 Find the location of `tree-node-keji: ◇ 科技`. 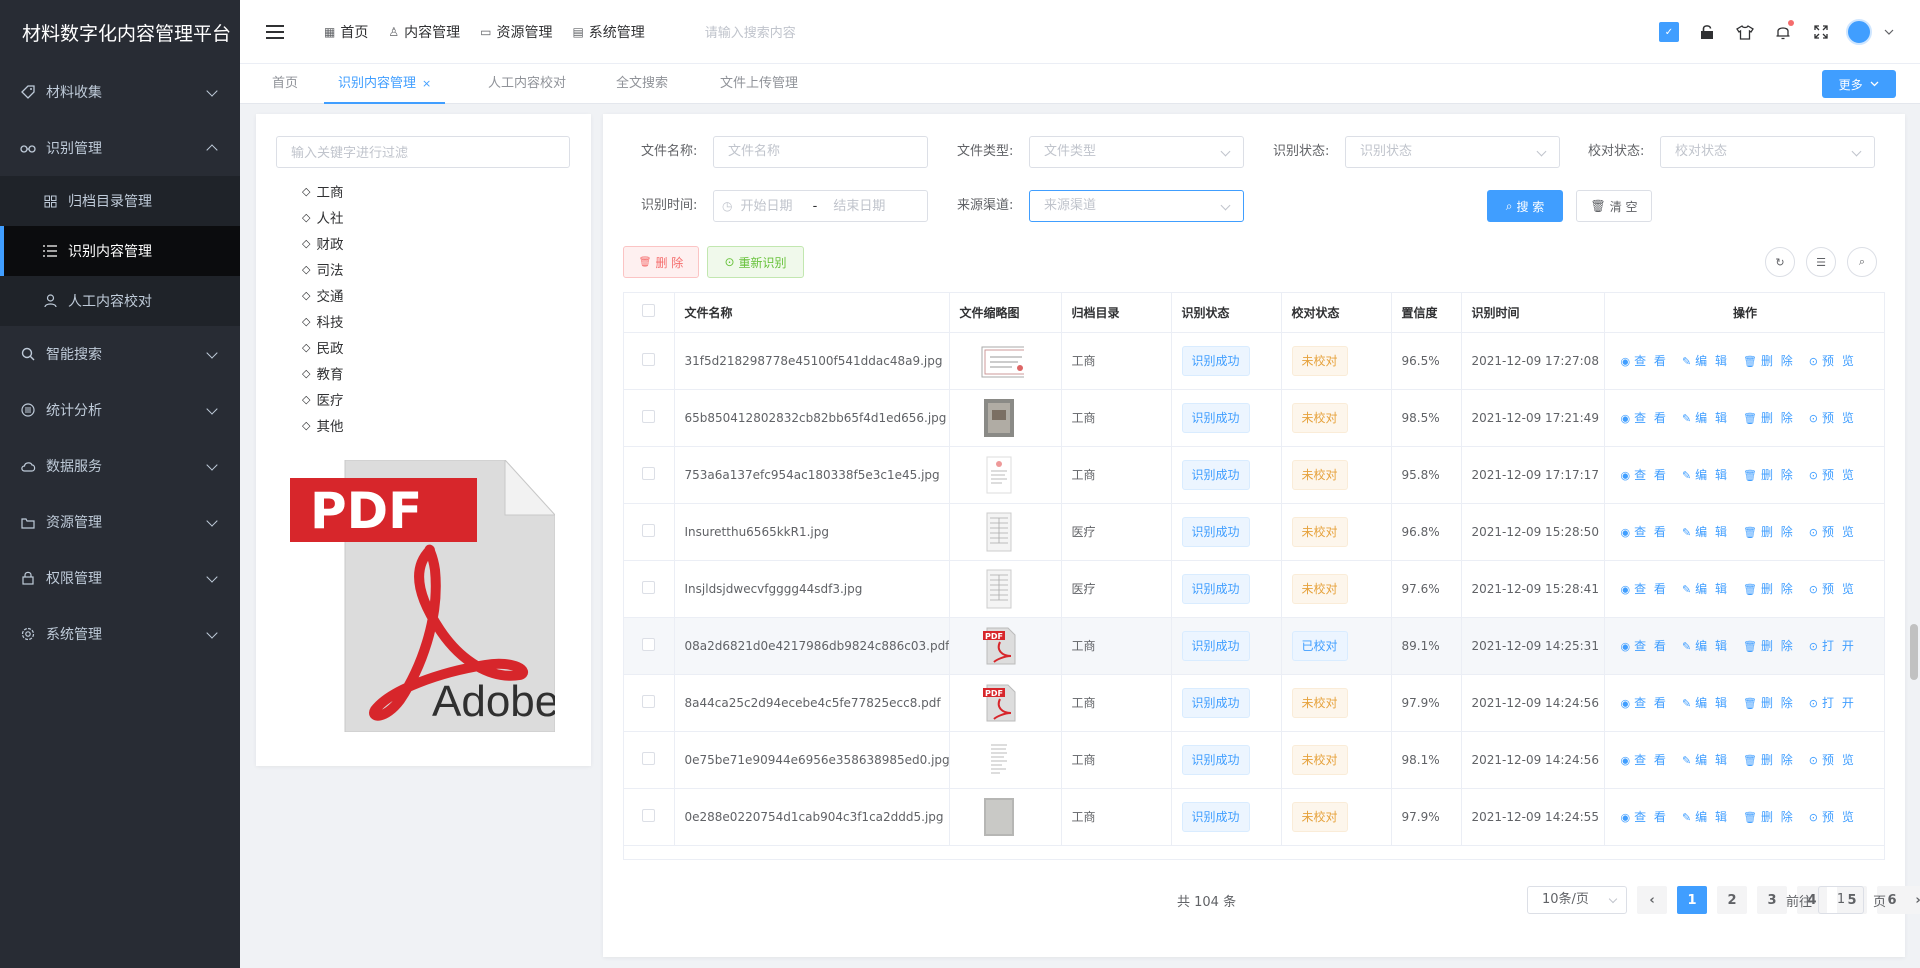

tree-node-keji: ◇ 科技 is located at coordinates (322, 321).